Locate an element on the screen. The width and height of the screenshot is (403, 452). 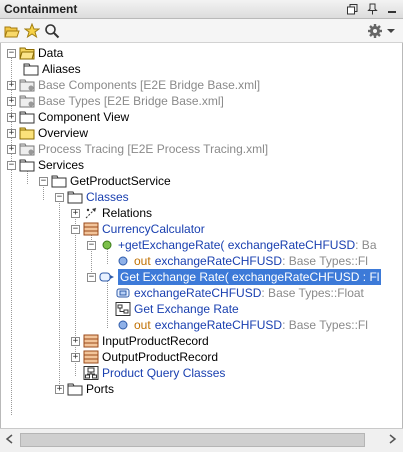
panel-titlebar: Containment is located at coordinates (201, 9).